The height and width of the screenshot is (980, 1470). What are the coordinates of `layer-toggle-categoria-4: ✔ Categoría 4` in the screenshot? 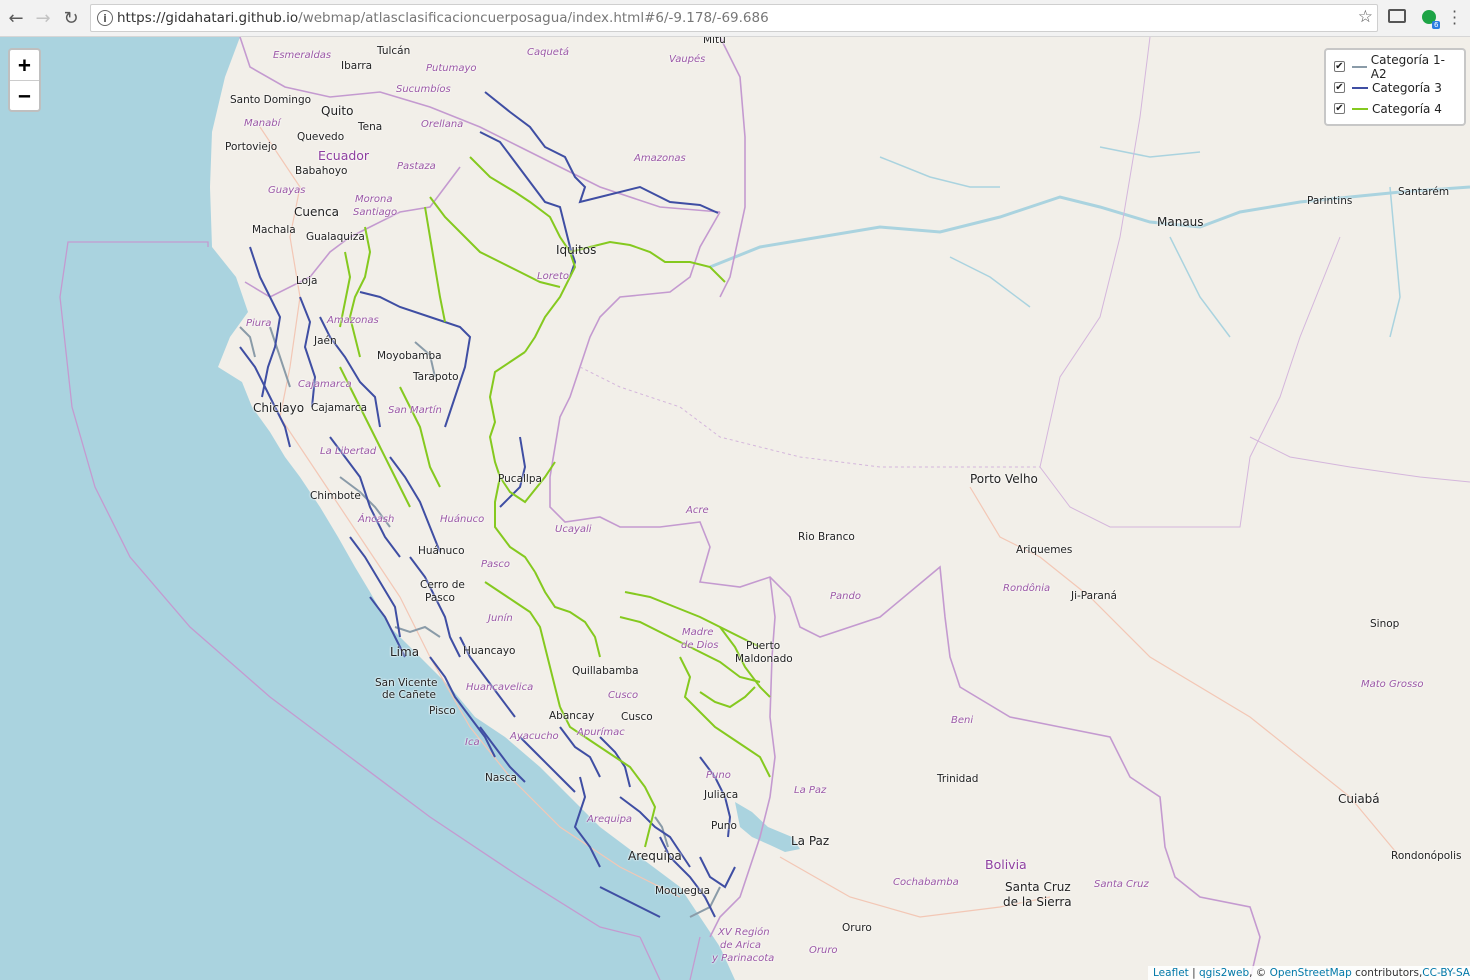 It's located at (1395, 108).